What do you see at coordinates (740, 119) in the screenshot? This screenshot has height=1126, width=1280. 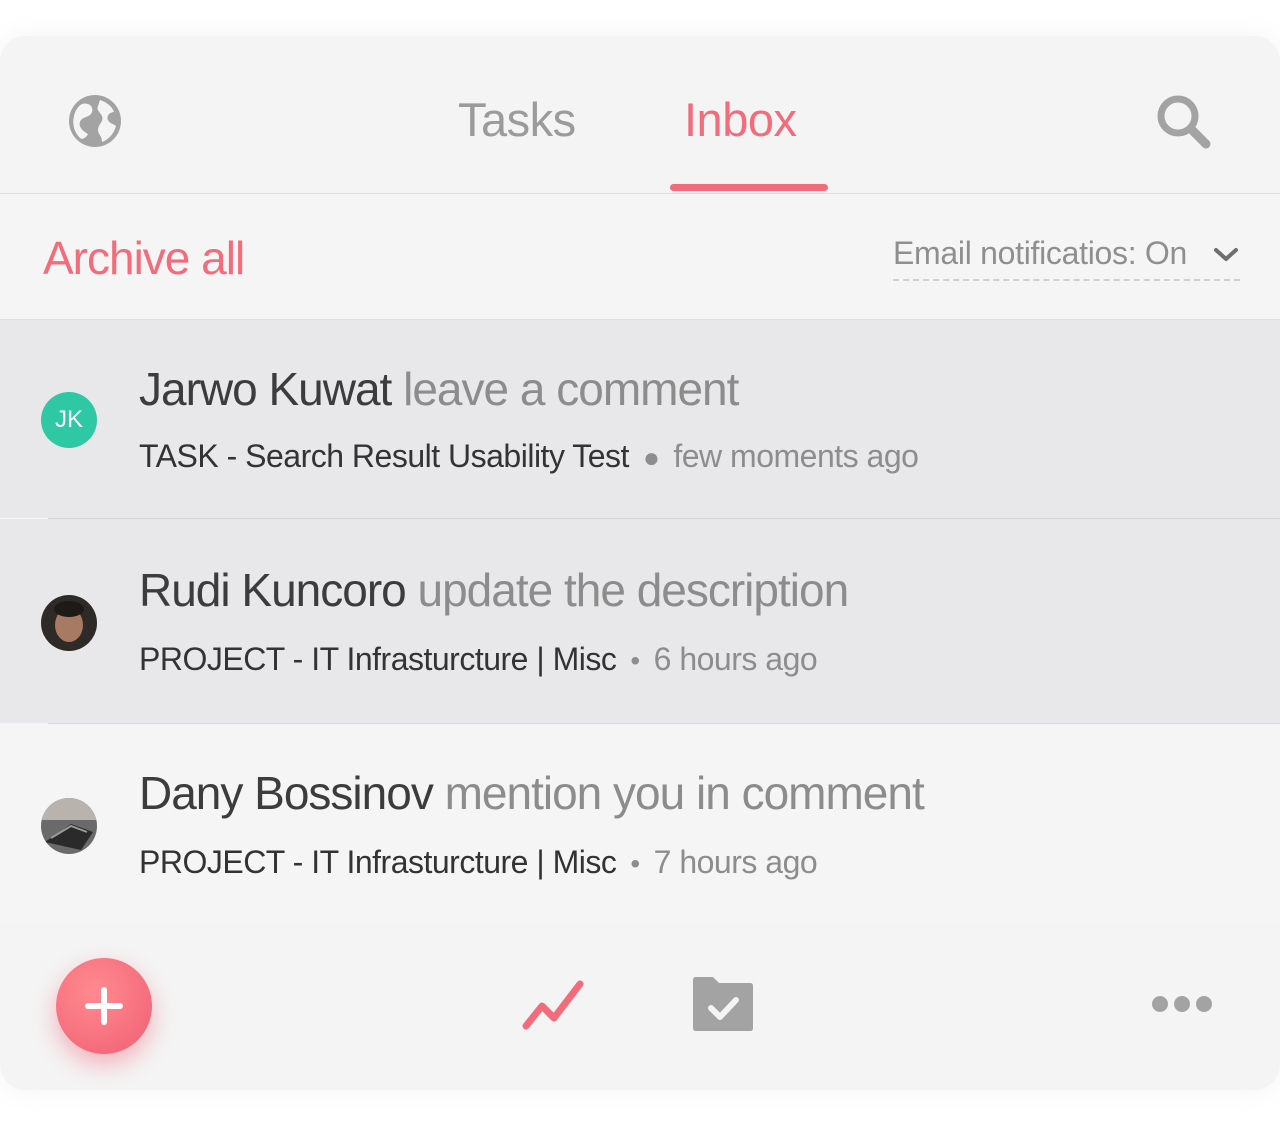 I see `tab-inbox: Inbox` at bounding box center [740, 119].